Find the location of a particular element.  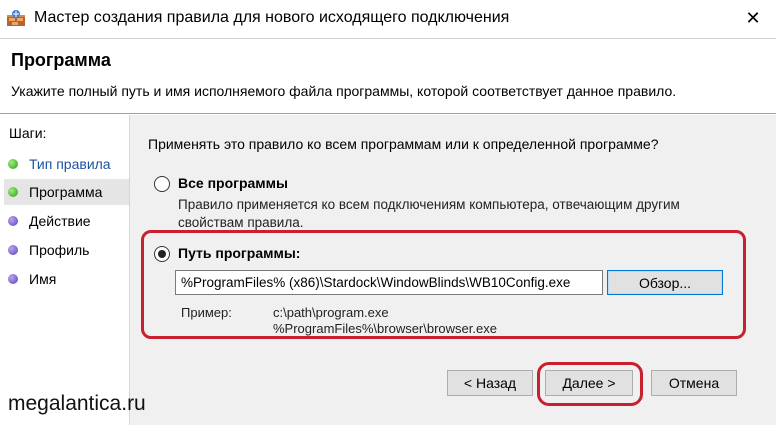

cancel-button: Отмена is located at coordinates (694, 383).